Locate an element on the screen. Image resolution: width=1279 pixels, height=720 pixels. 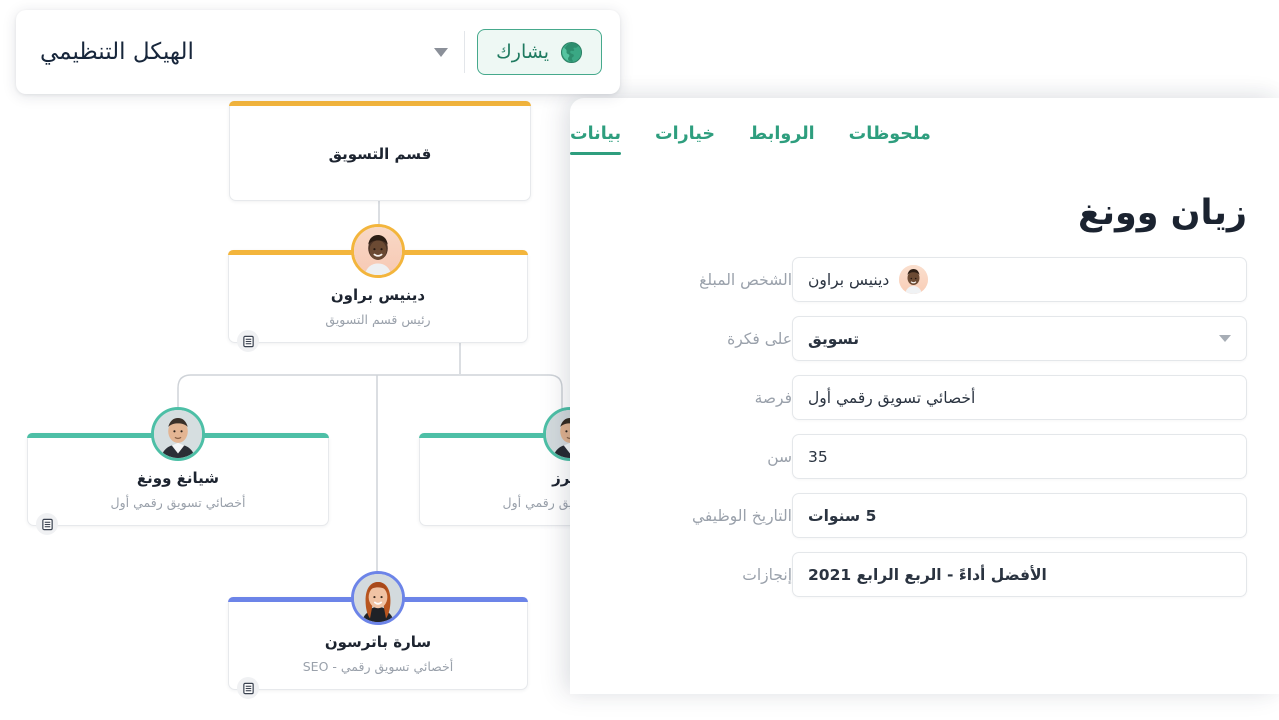
form-row-age: سن 35 is located at coordinates (924, 456).